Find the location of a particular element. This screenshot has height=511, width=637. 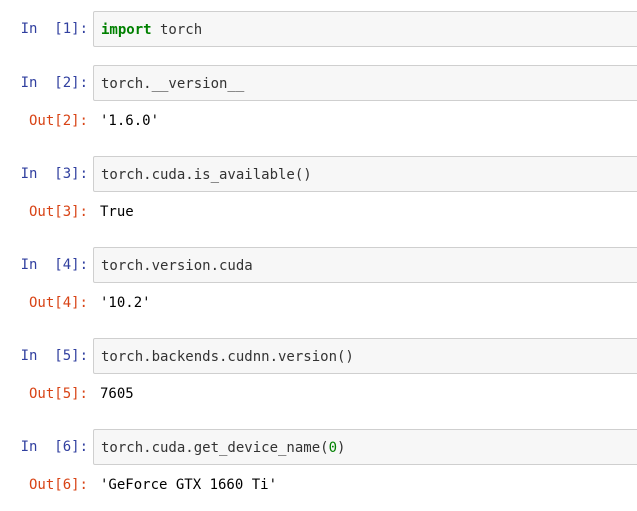

in-prompt: In [3]: is located at coordinates (54, 174).